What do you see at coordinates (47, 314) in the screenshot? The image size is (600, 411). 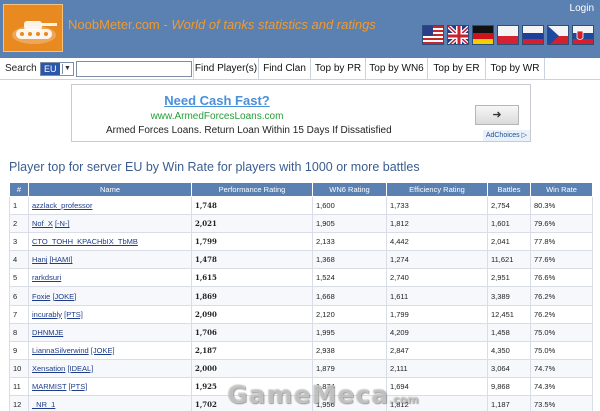 I see `player-link: incurably` at bounding box center [47, 314].